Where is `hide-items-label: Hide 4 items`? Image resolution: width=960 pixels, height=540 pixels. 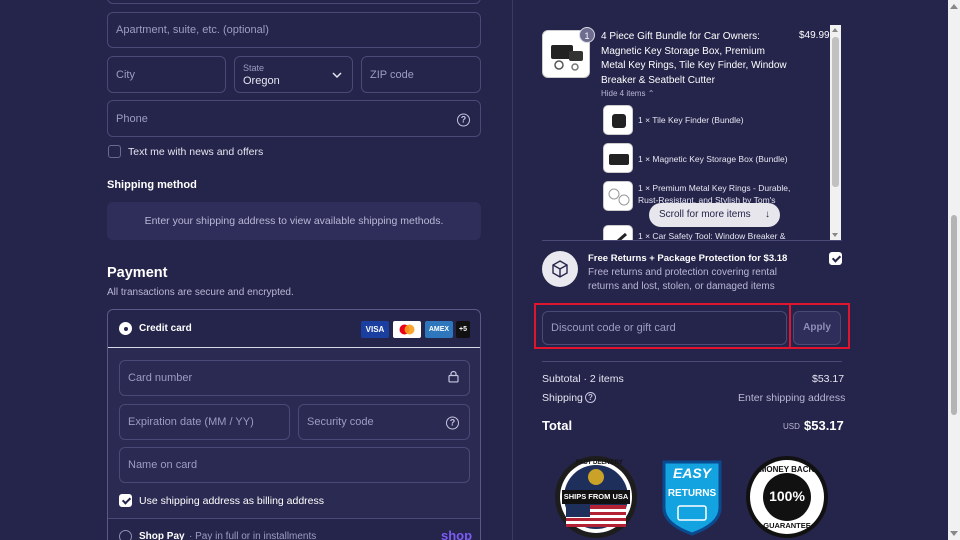
hide-items-label: Hide 4 items is located at coordinates (623, 93).